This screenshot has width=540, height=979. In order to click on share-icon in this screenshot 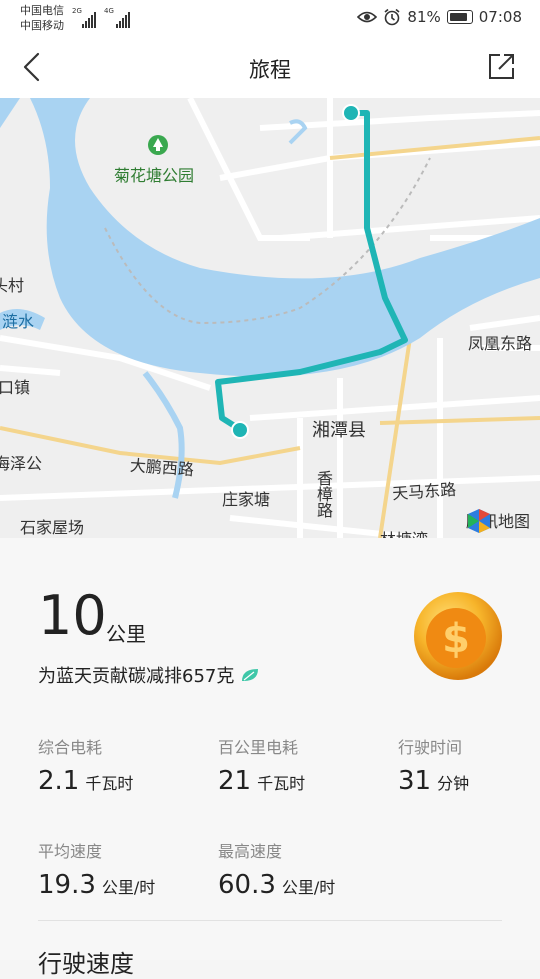, I will do `click(502, 66)`.